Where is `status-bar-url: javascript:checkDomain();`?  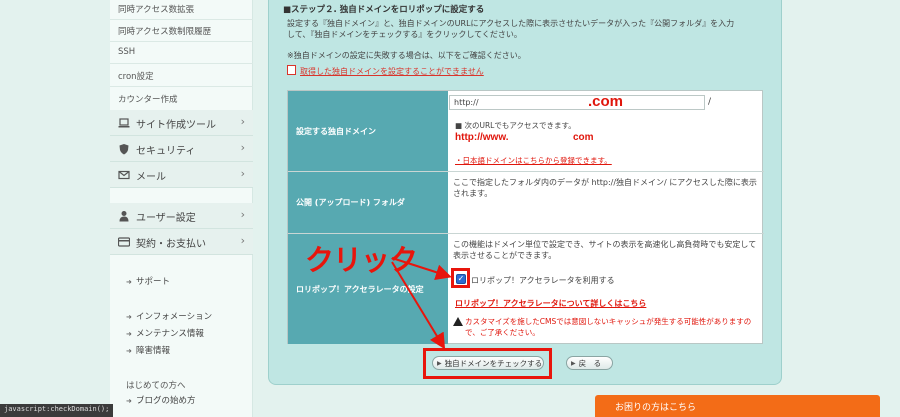
status-bar-url: javascript:checkDomain(); is located at coordinates (57, 410).